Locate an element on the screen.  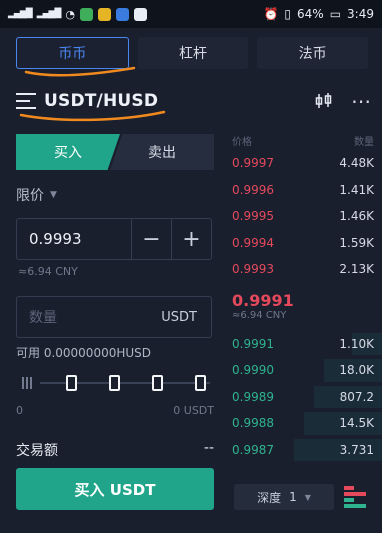
ask-row: 0.9993 2.13K is located at coordinates (303, 269).